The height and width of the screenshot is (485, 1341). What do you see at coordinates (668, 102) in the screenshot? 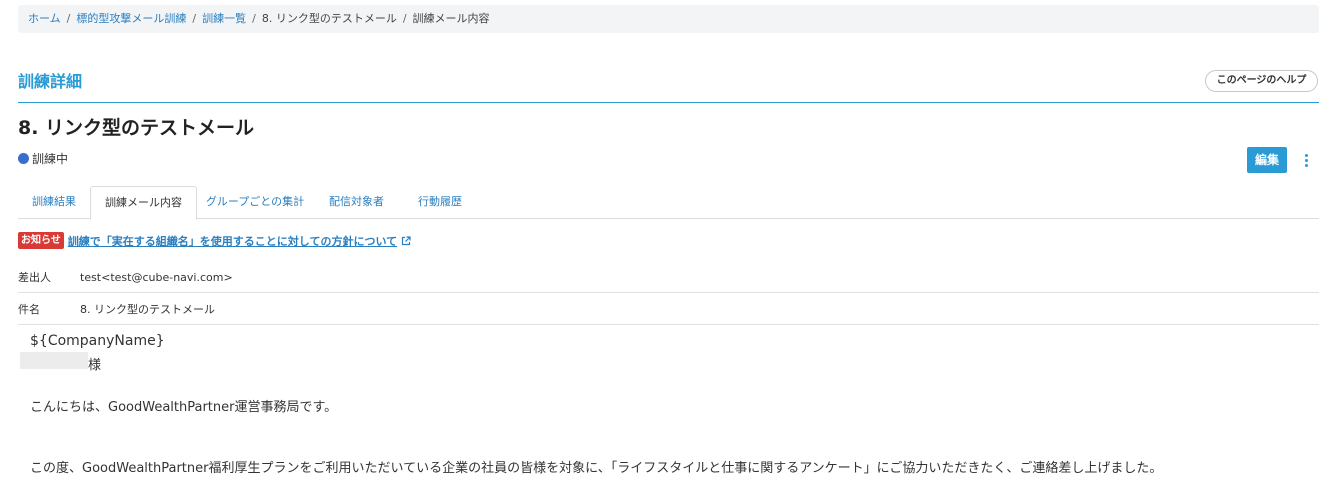
I see `title-divider` at bounding box center [668, 102].